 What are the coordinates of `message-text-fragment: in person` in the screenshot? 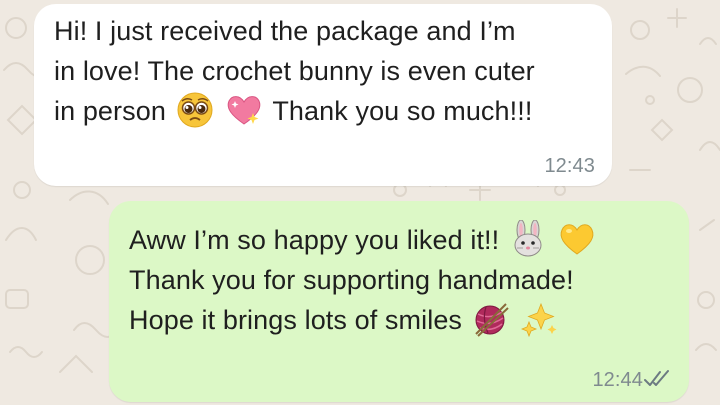 It's located at (110, 111).